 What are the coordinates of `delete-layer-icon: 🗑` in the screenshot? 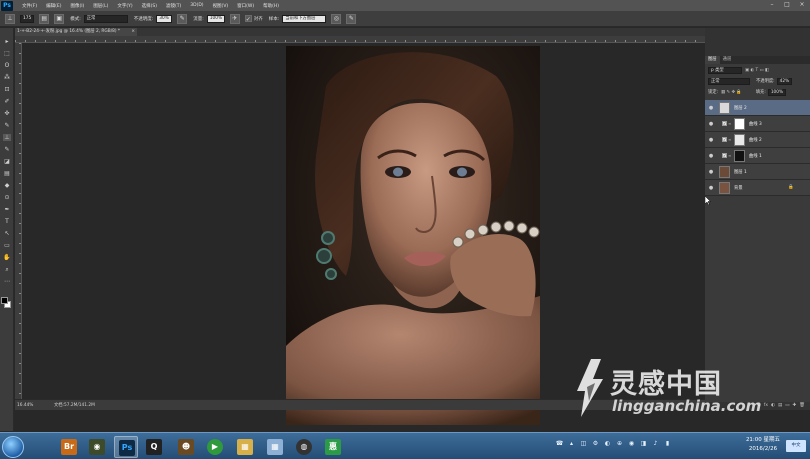 It's located at (802, 406).